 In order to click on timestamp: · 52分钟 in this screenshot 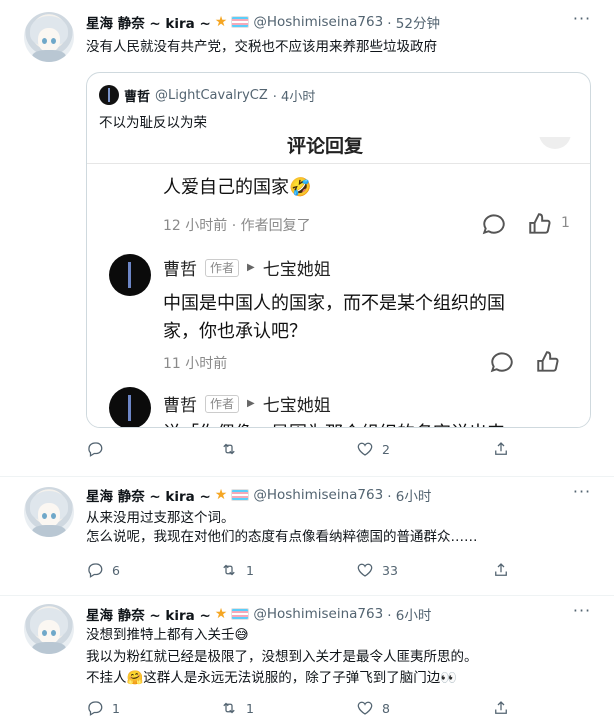, I will do `click(413, 22)`.